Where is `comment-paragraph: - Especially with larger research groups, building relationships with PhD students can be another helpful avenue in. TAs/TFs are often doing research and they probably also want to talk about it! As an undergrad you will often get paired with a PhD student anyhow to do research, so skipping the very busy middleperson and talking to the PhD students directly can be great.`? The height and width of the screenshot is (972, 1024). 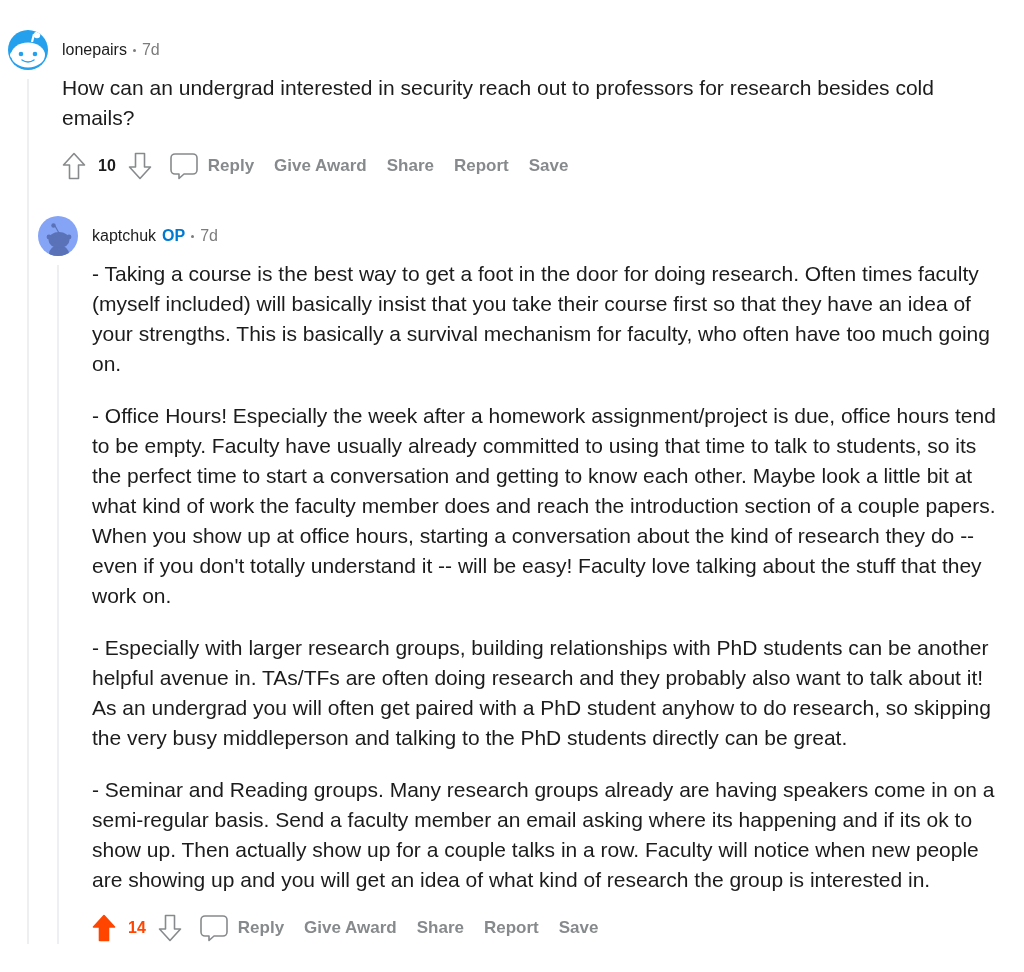 comment-paragraph: - Especially with larger research groups, building relationships with PhD students can be another helpful avenue in. TAs/TFs are often doing research and they probably also want to talk about it! As an undergrad you will often get paired with a PhD student anyhow to do research, so skipping the very busy middleperson and talking to the PhD students directly can be great. is located at coordinates (542, 693).